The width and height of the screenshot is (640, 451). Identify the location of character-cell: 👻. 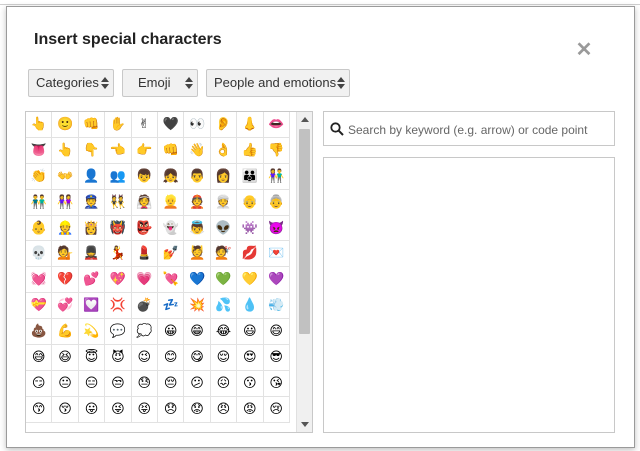
(171, 228).